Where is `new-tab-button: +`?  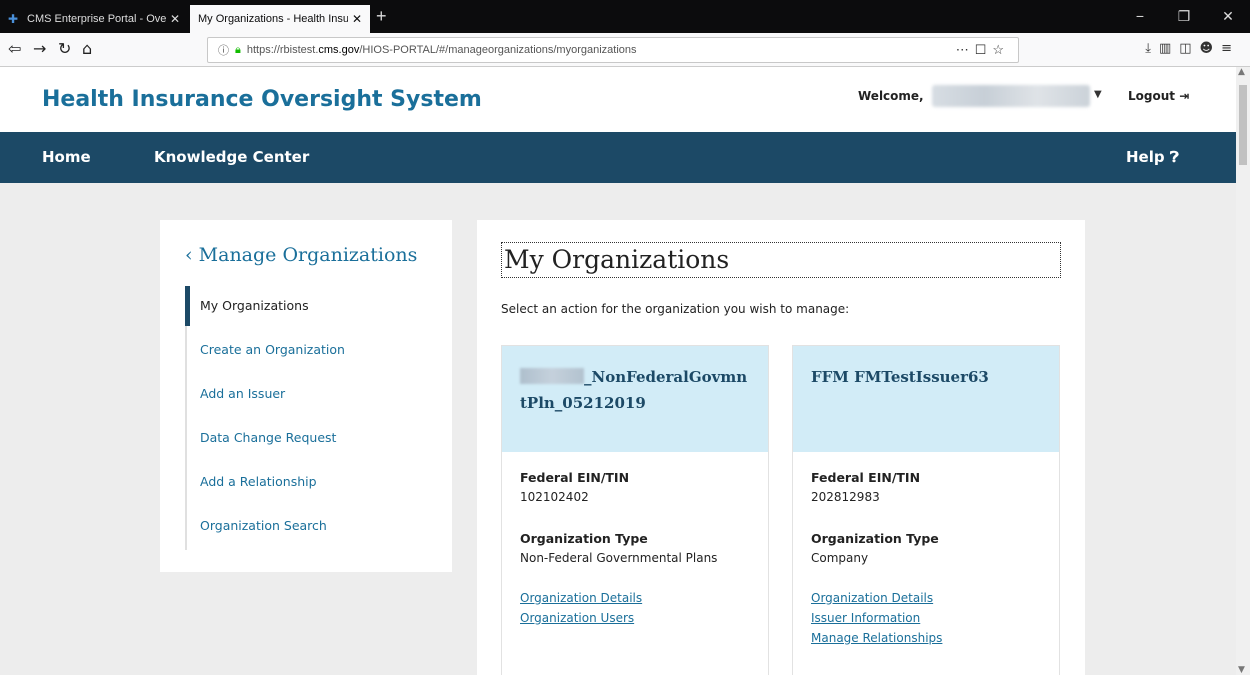 new-tab-button: + is located at coordinates (381, 16).